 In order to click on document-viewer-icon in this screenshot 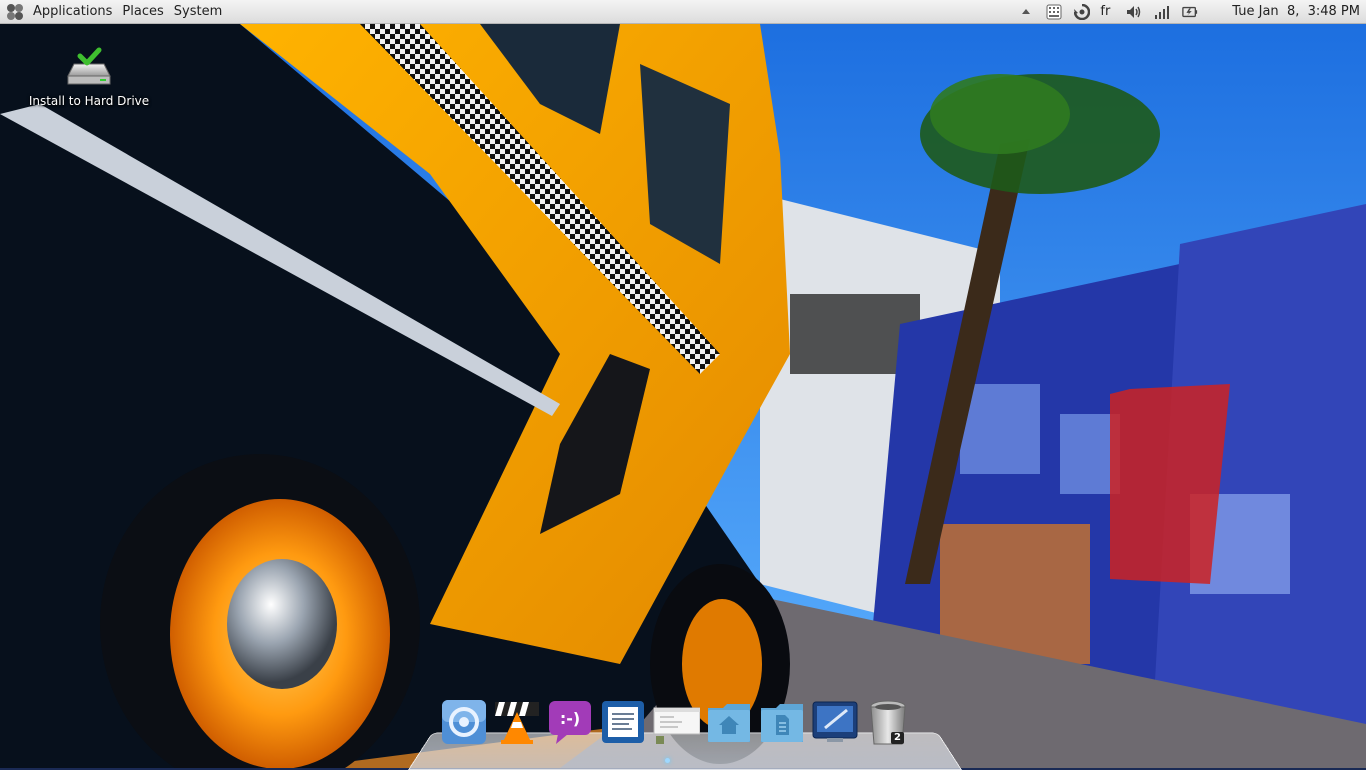, I will do `click(623, 722)`.